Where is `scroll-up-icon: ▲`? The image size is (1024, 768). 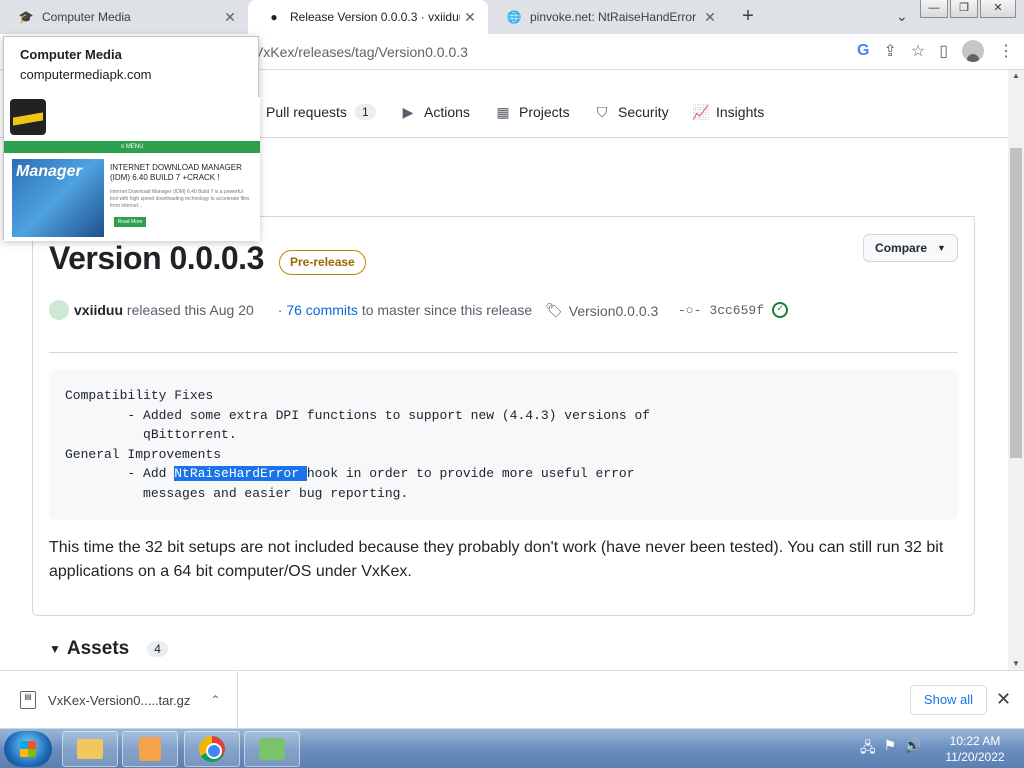
scroll-up-icon: ▲ is located at coordinates (1016, 76).